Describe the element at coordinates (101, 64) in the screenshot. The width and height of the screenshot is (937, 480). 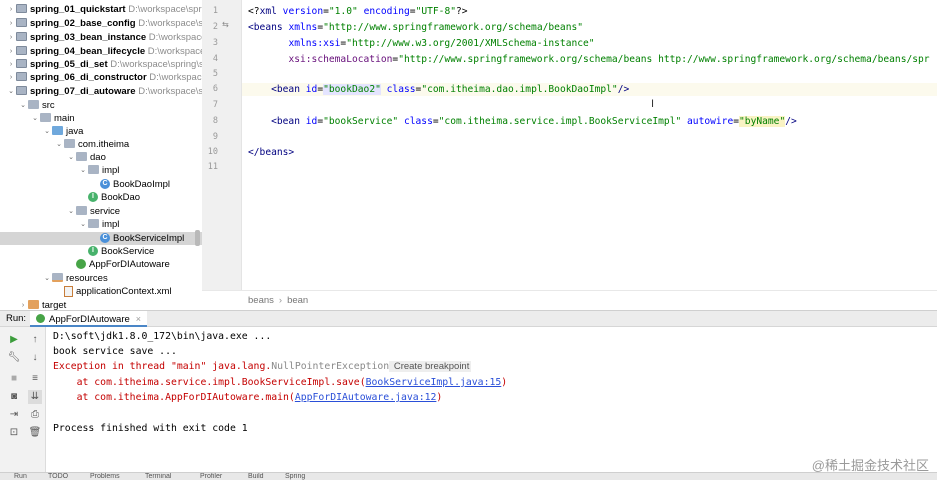
I see `tree-item: › spring_05_di_set D:\workspace\spring\s` at that location.